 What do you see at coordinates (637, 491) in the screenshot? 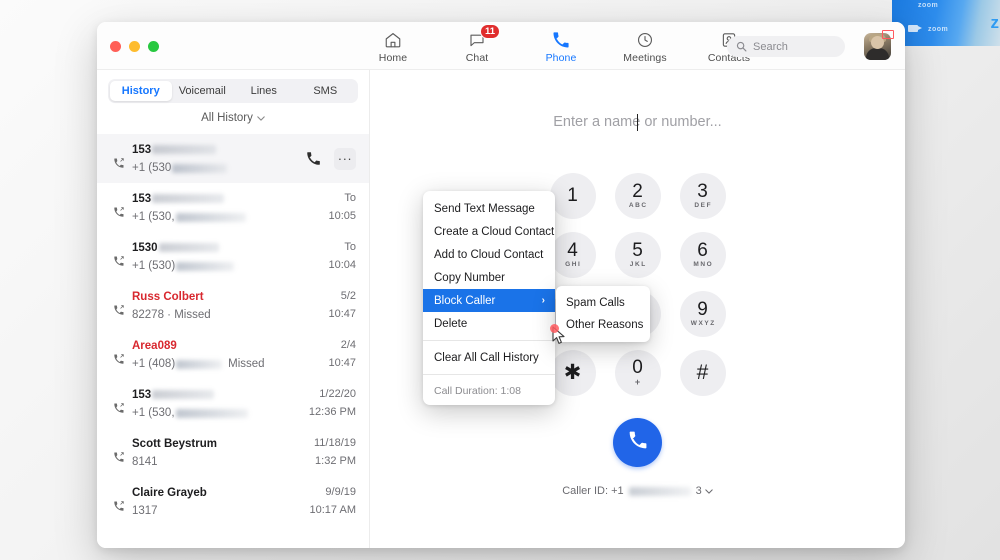
I see `caller-id-selector: Caller ID: +1 3` at bounding box center [637, 491].